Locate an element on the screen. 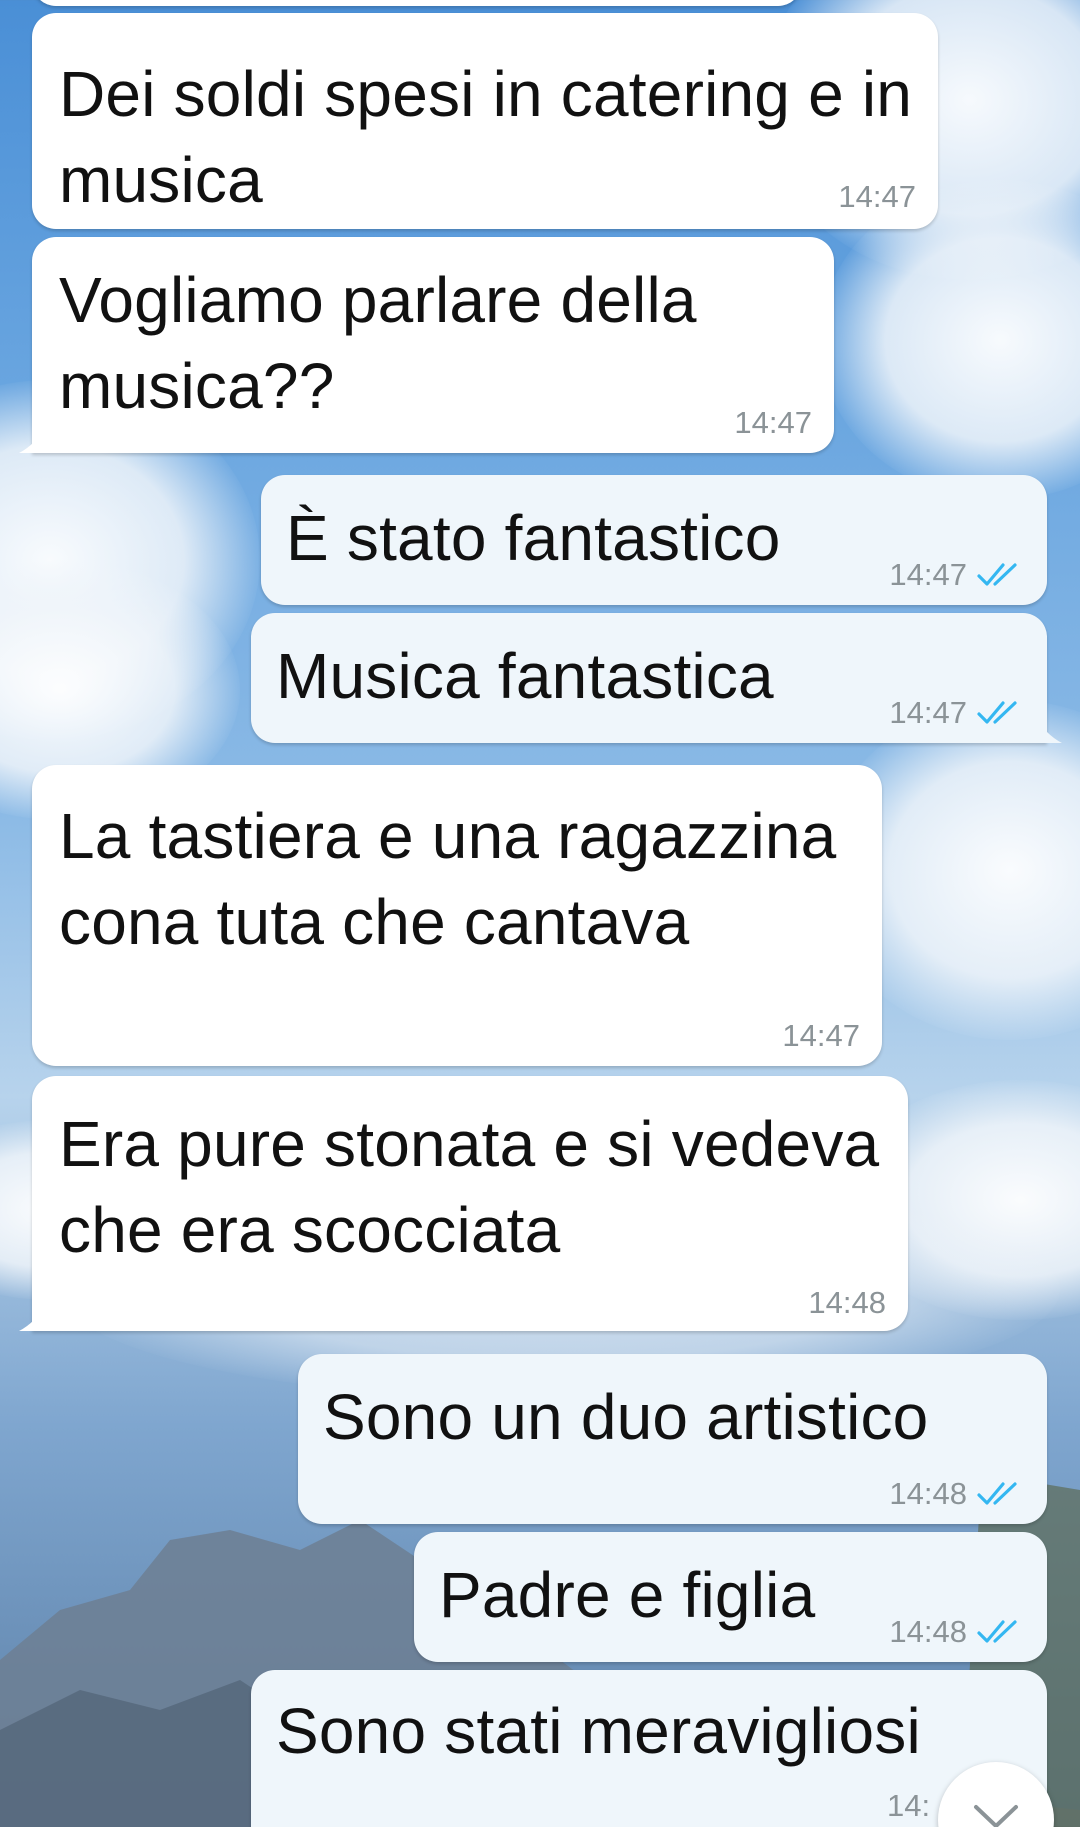 Image resolution: width=1080 pixels, height=1827 pixels. message-text: Padre e figlia is located at coordinates (627, 1595).